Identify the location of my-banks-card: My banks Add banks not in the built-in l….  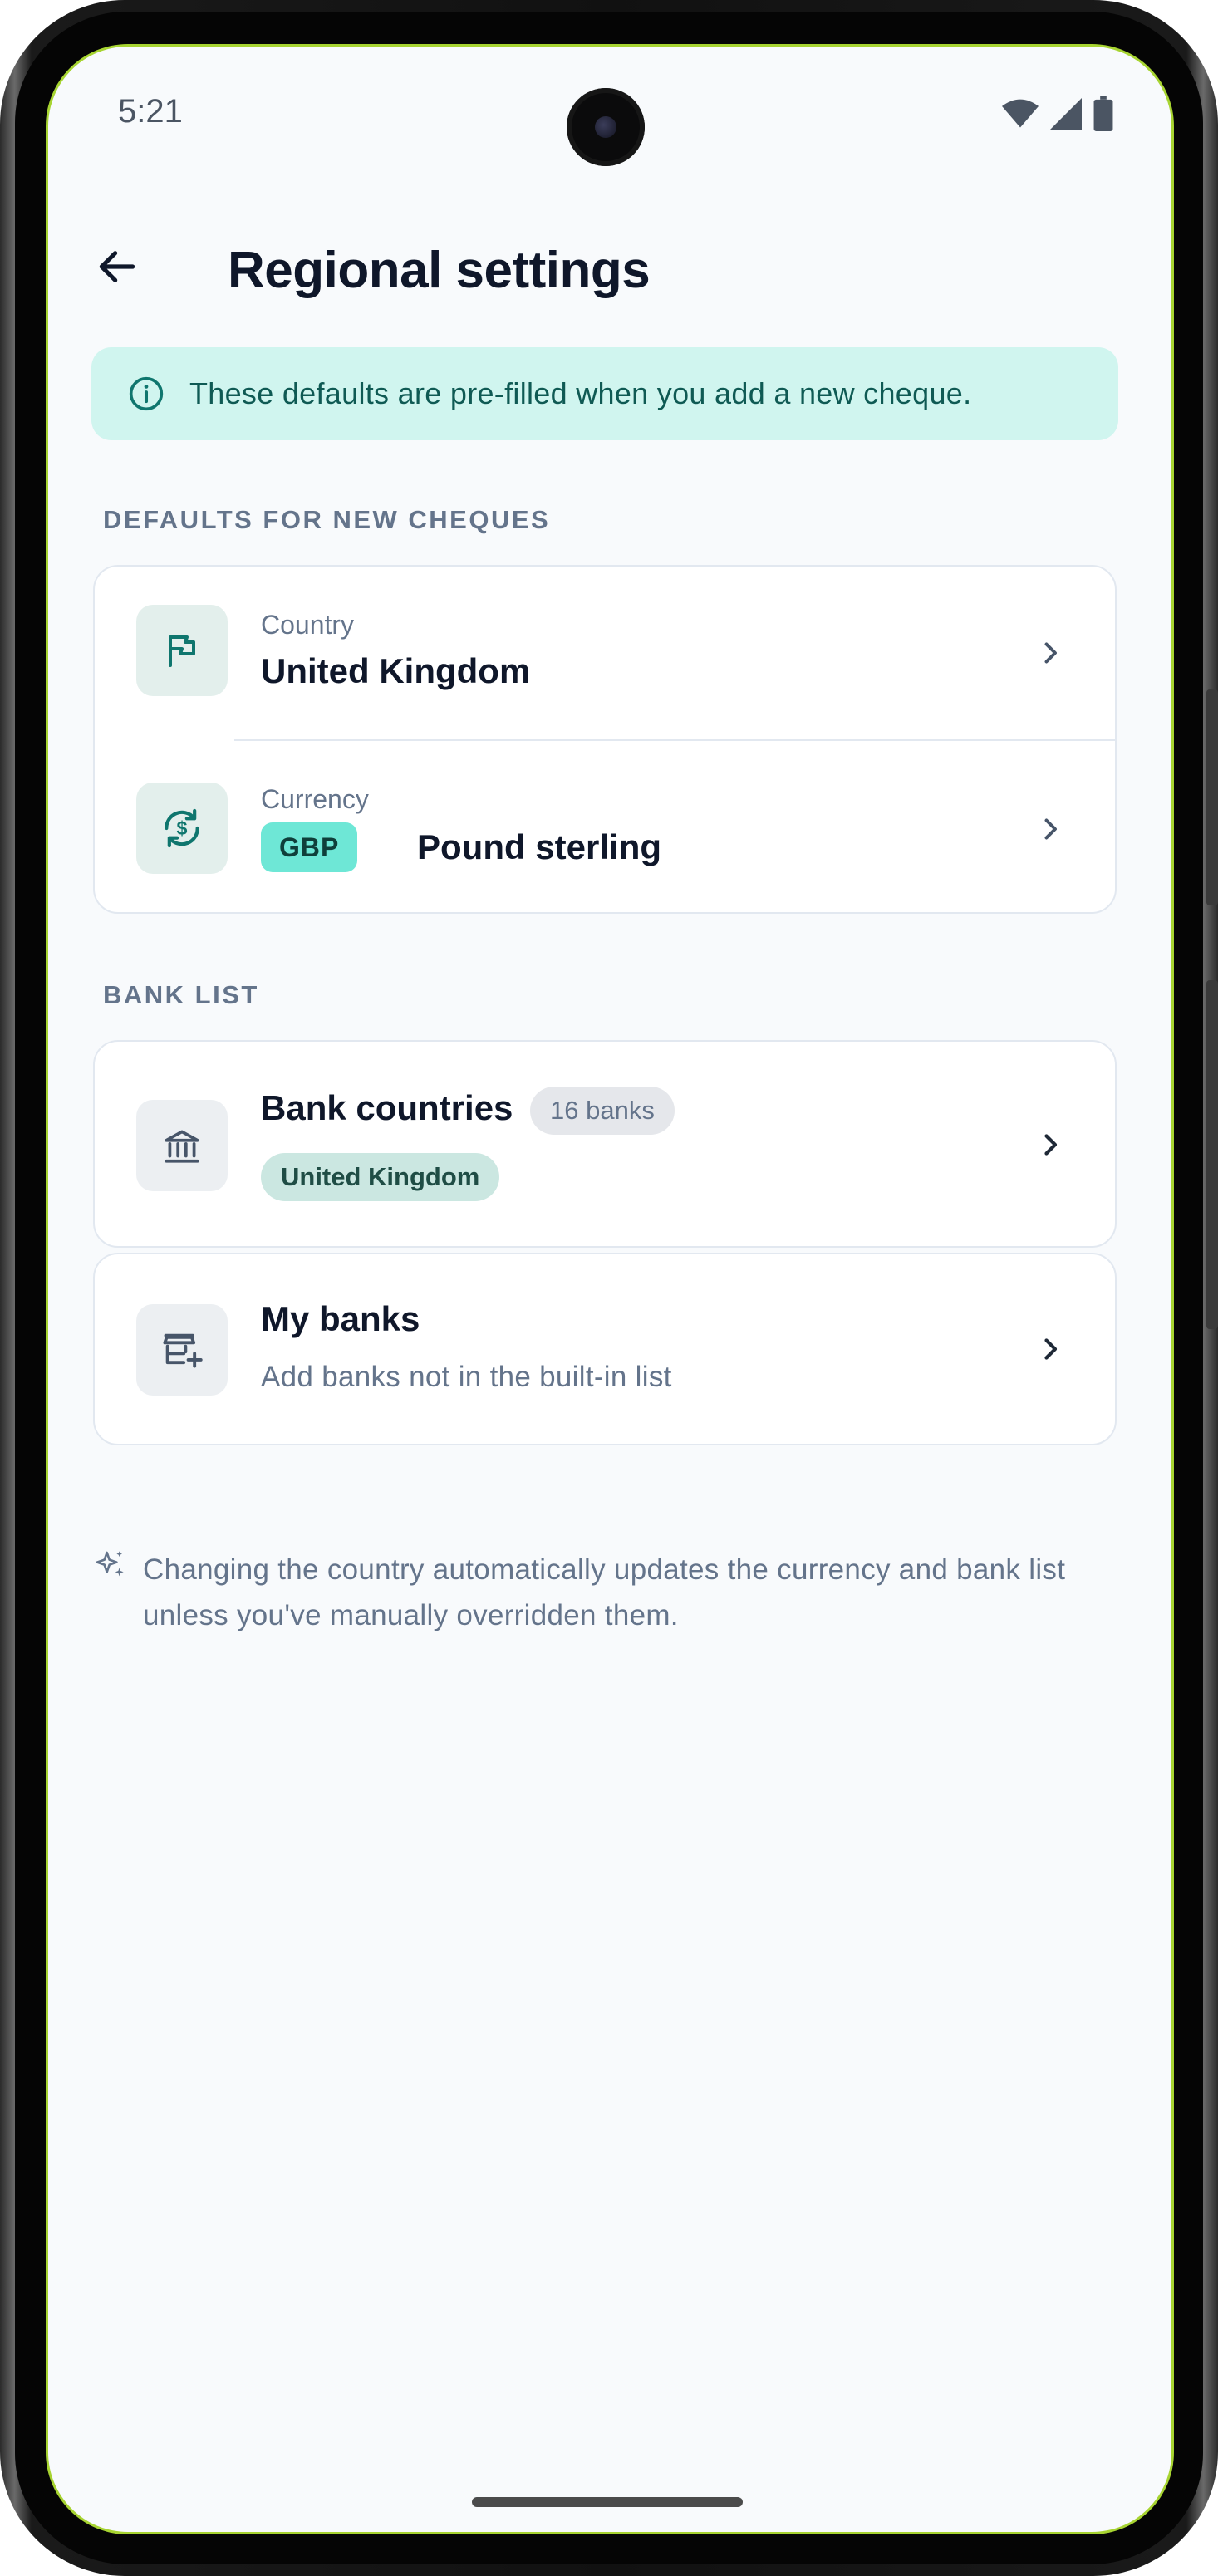
(605, 1349).